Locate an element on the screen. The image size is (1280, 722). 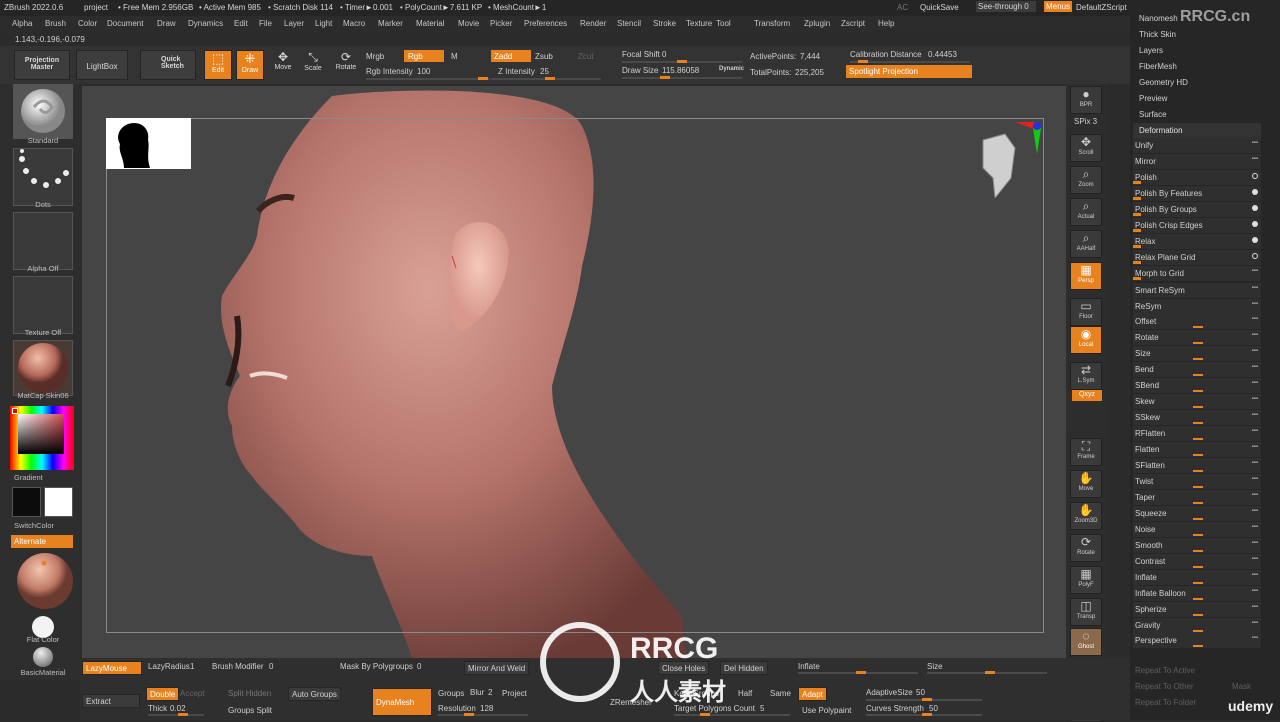
deform-smart-resym: Smart ReSym ▪▪▪ is located at coordinates (1197, 290).